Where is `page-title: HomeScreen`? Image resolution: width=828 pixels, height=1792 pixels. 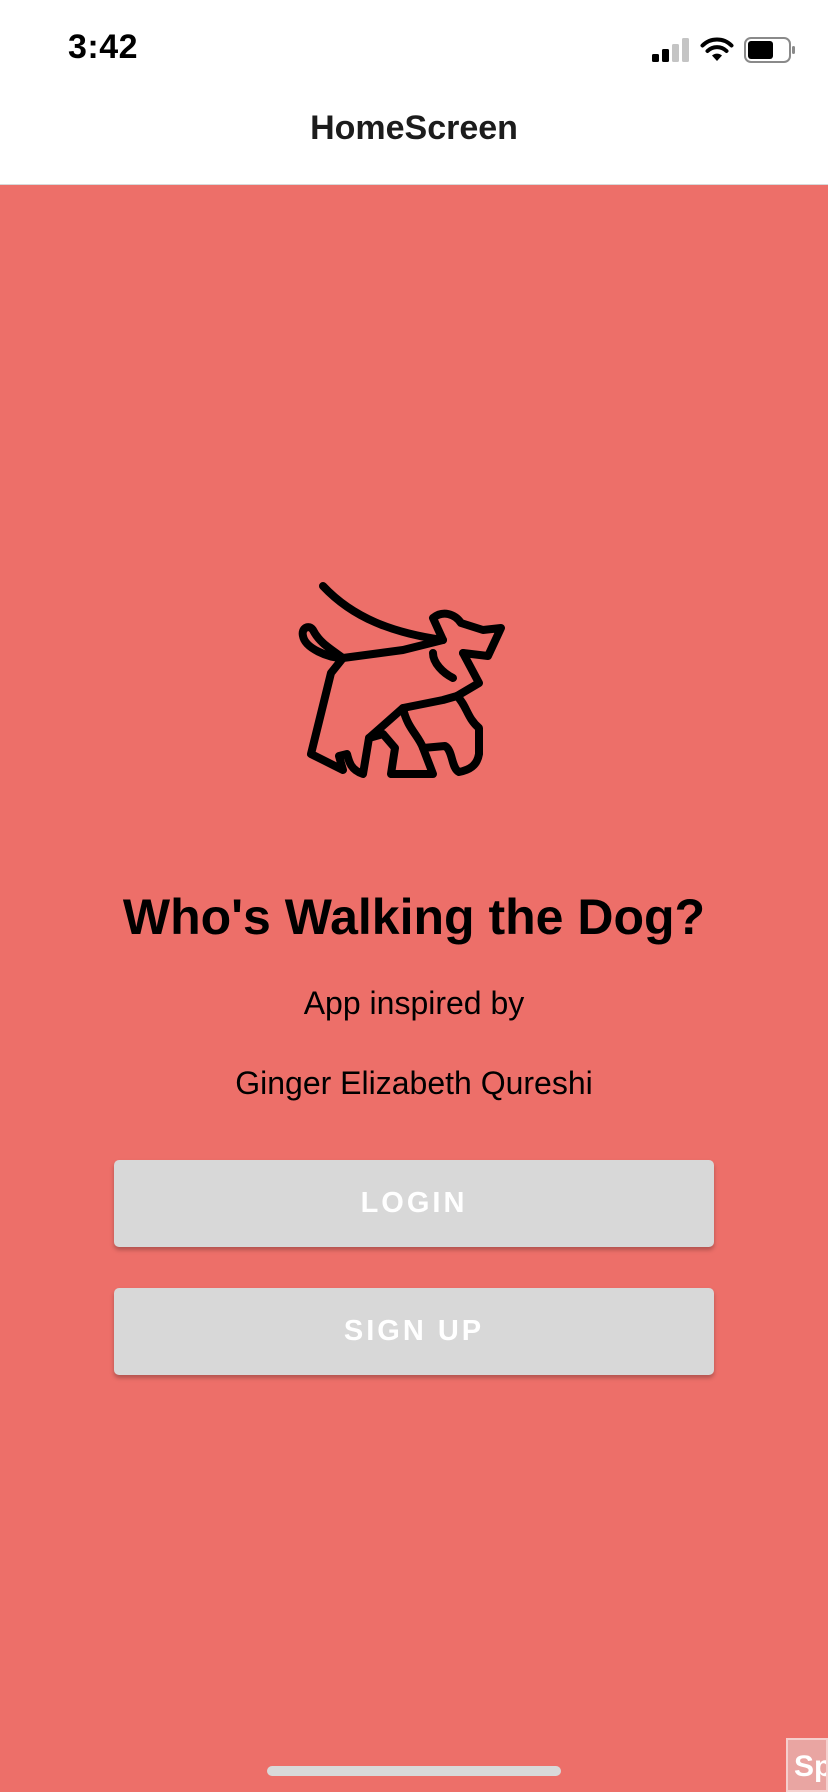 page-title: HomeScreen is located at coordinates (414, 127).